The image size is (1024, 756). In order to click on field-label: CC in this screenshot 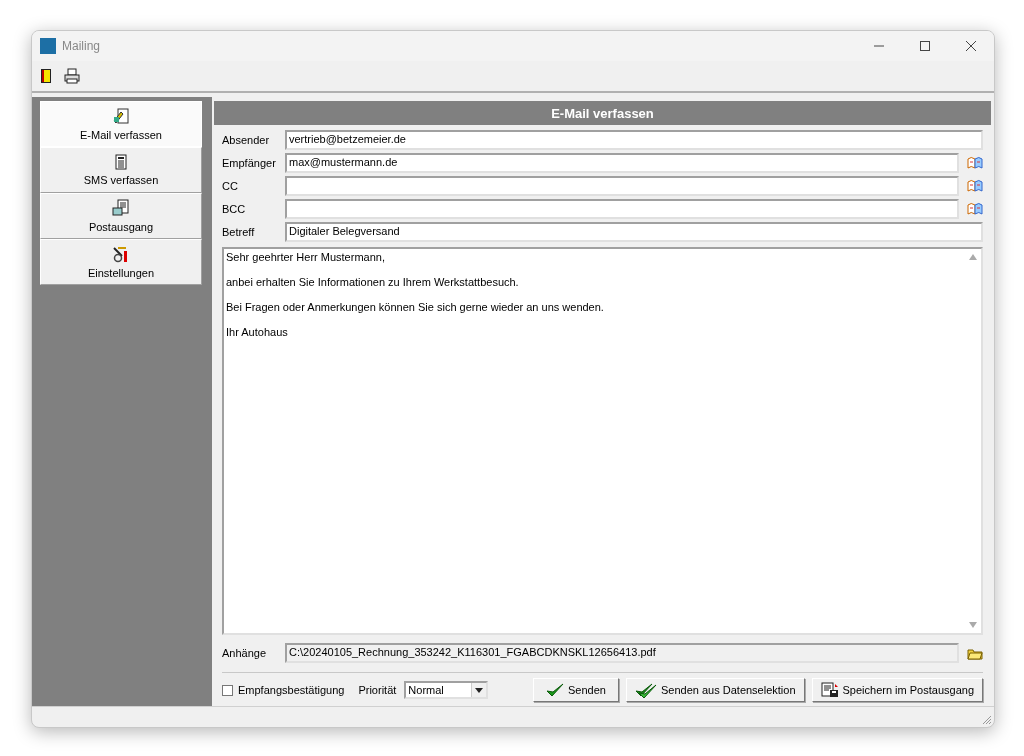, I will do `click(230, 186)`.